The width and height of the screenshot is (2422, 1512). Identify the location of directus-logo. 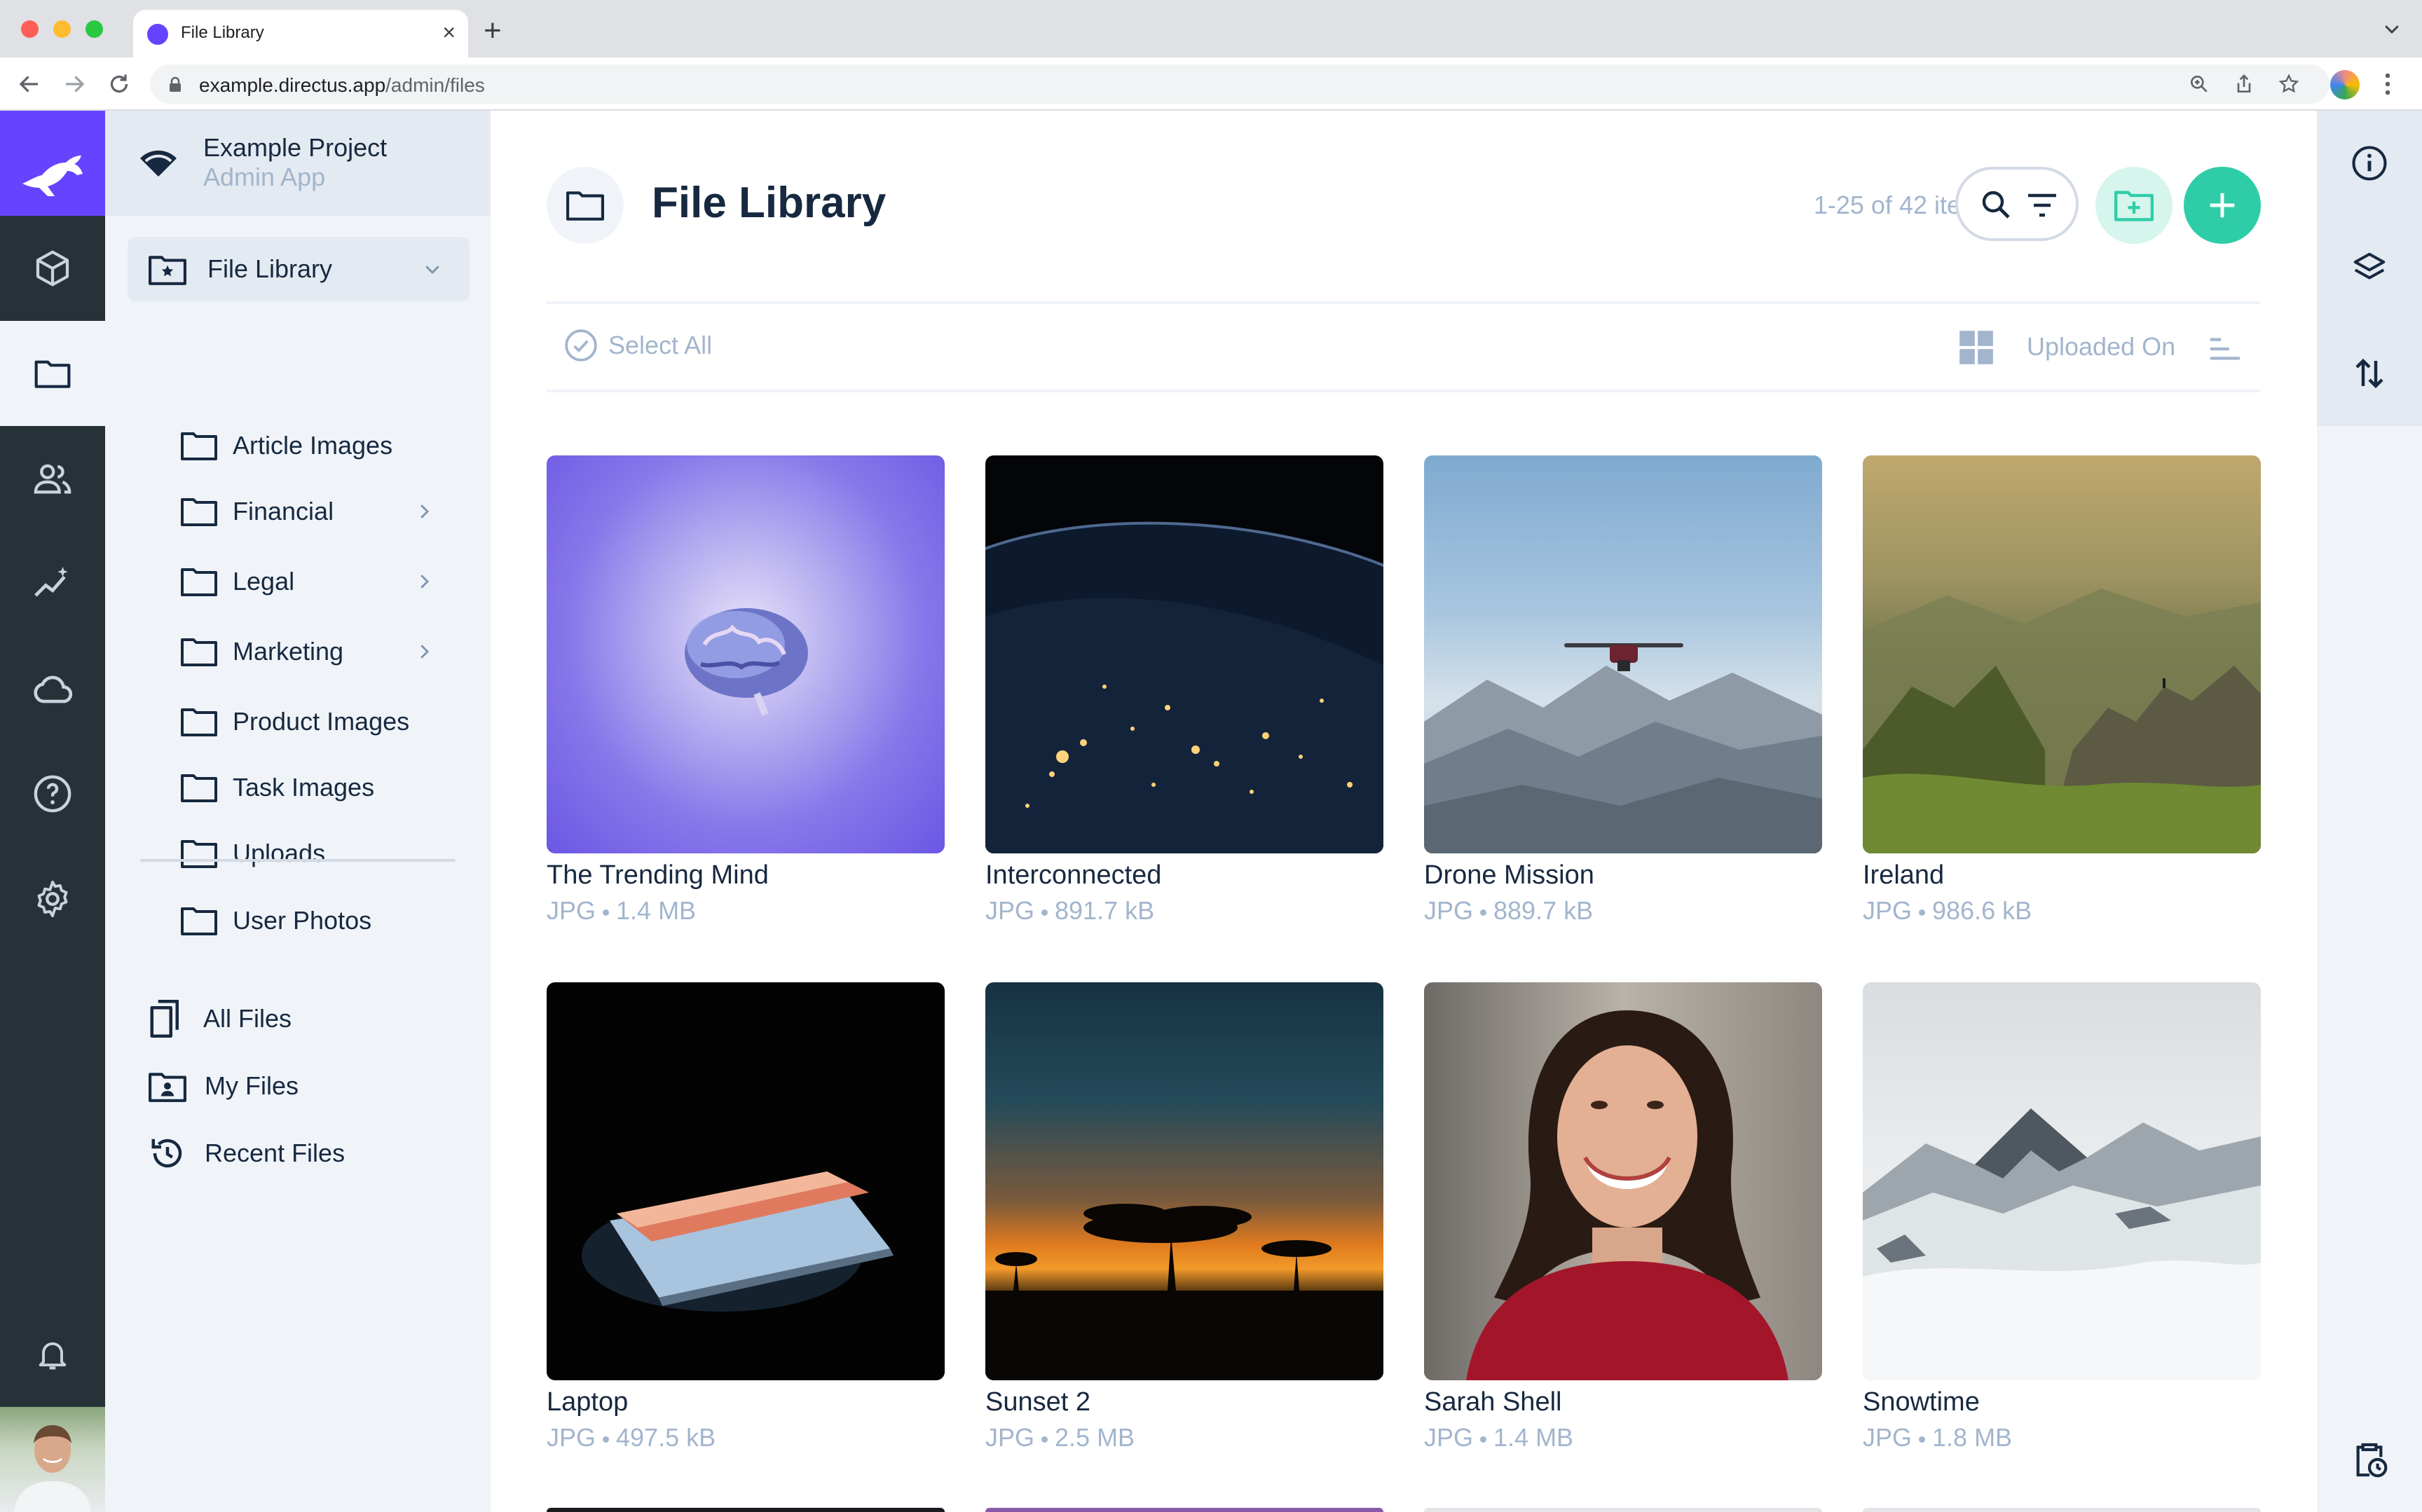
(52, 163).